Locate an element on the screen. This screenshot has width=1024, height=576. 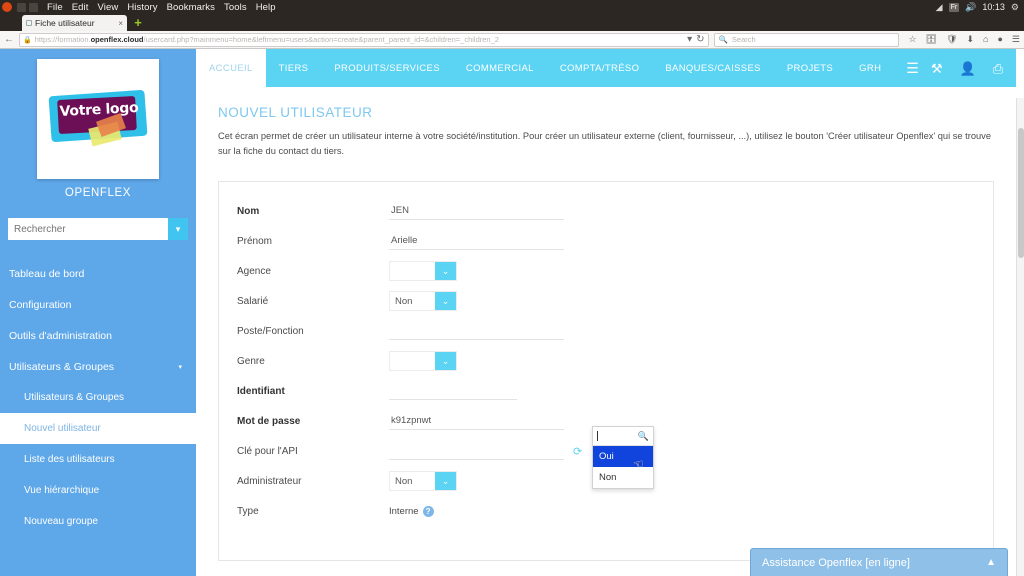
menu-help: Help is located at coordinates (266, 7).